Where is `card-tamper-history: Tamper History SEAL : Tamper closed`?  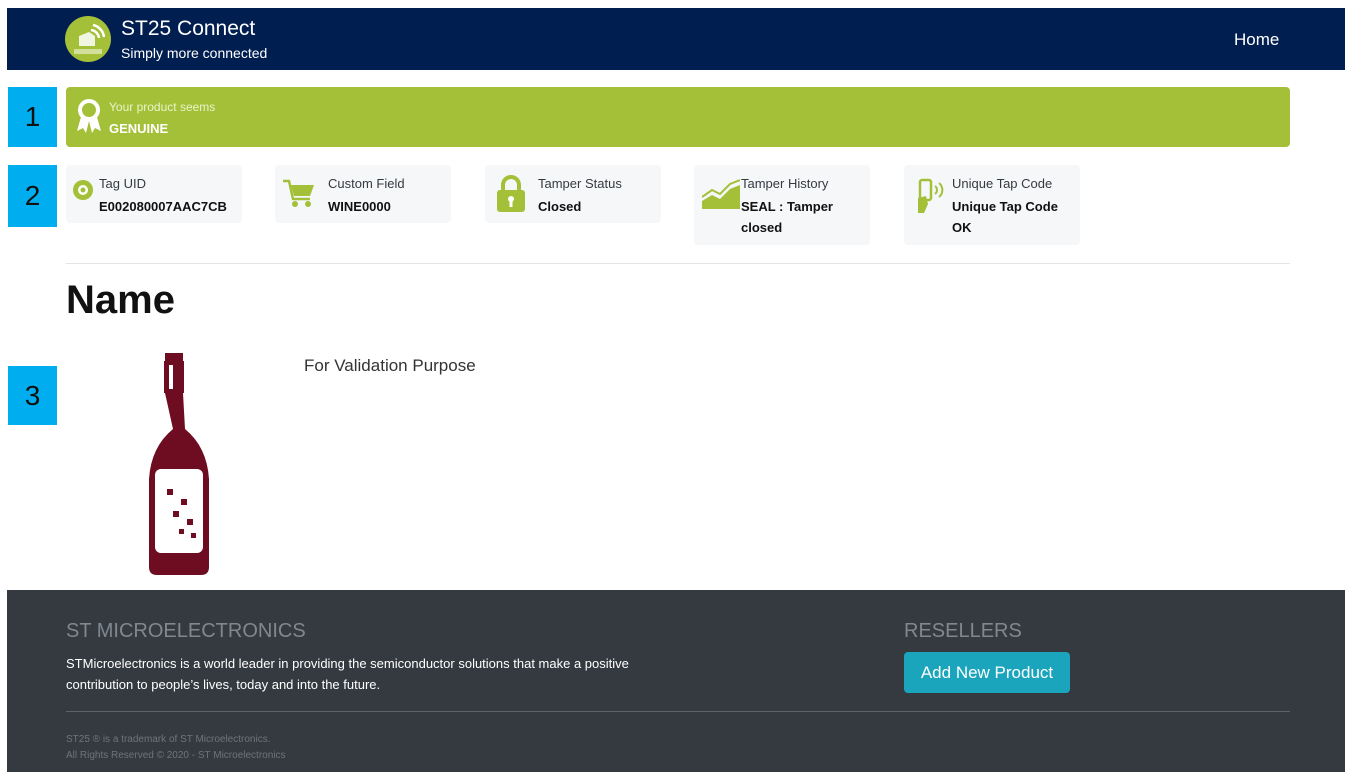 card-tamper-history: Tamper History SEAL : Tamper closed is located at coordinates (782, 205).